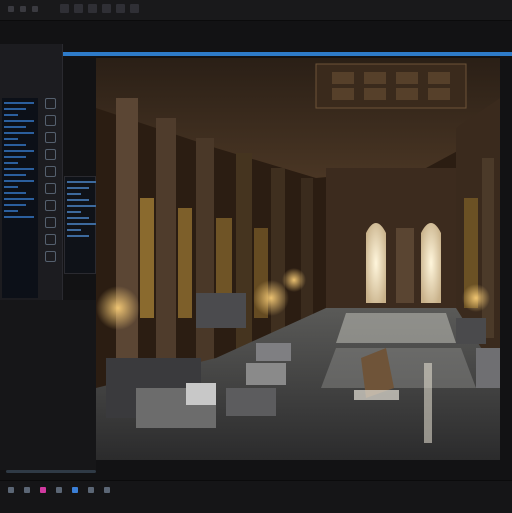  I want to click on cursor-icon, so click(50, 103).